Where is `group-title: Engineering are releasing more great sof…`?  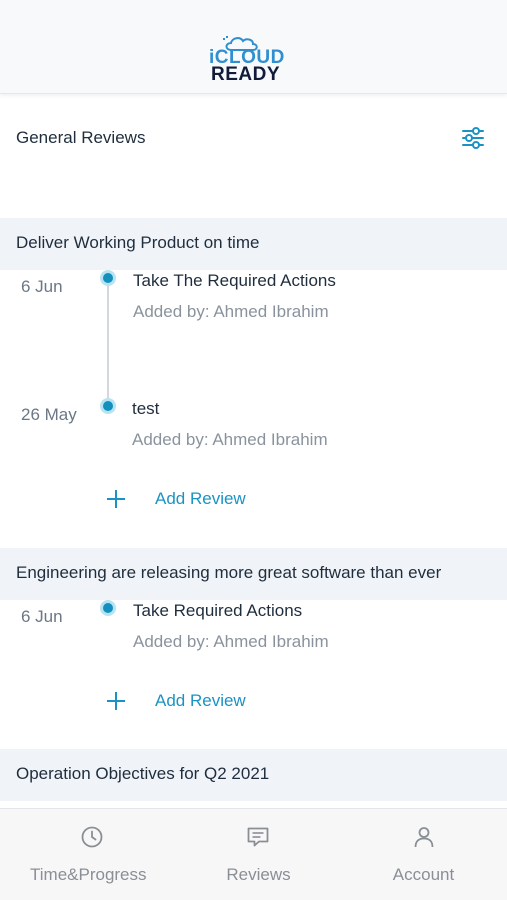 group-title: Engineering are releasing more great sof… is located at coordinates (229, 572).